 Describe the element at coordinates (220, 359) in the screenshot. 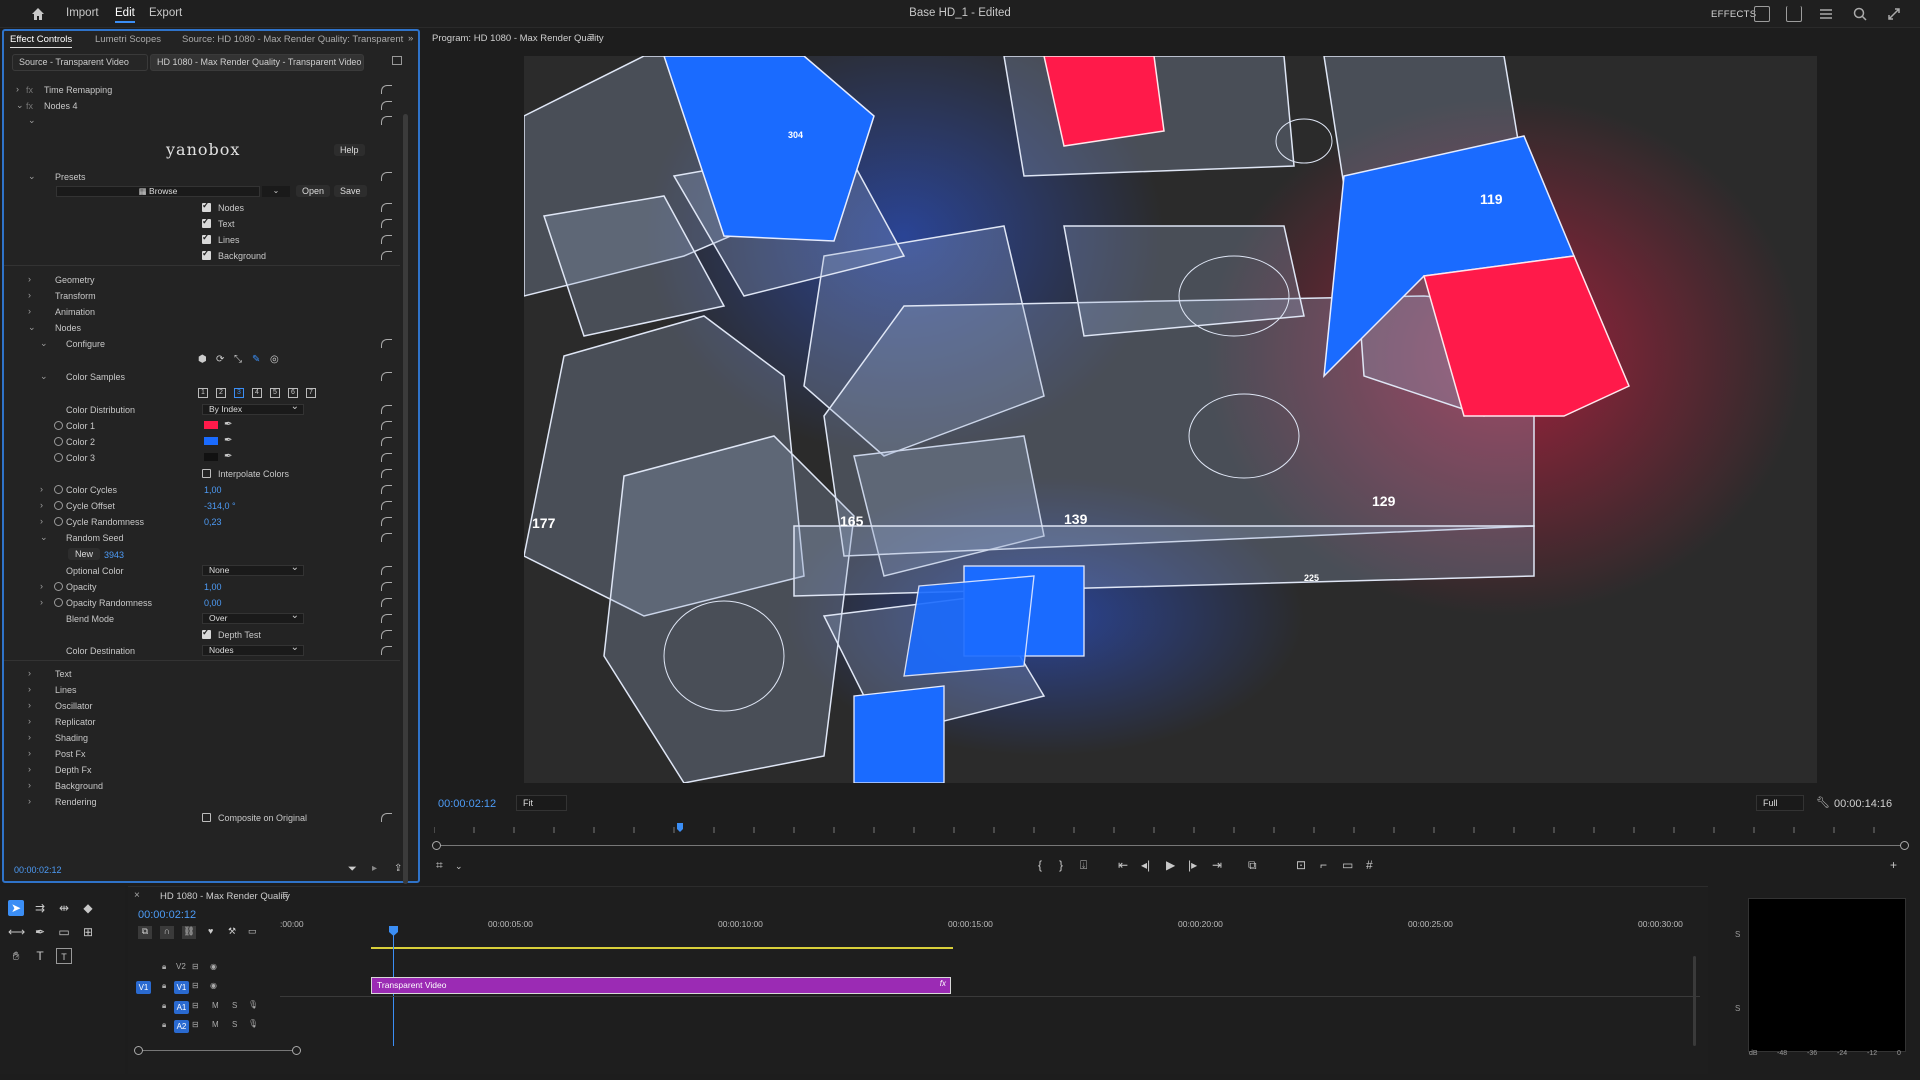

I see `rotate-icon: ⟳` at that location.